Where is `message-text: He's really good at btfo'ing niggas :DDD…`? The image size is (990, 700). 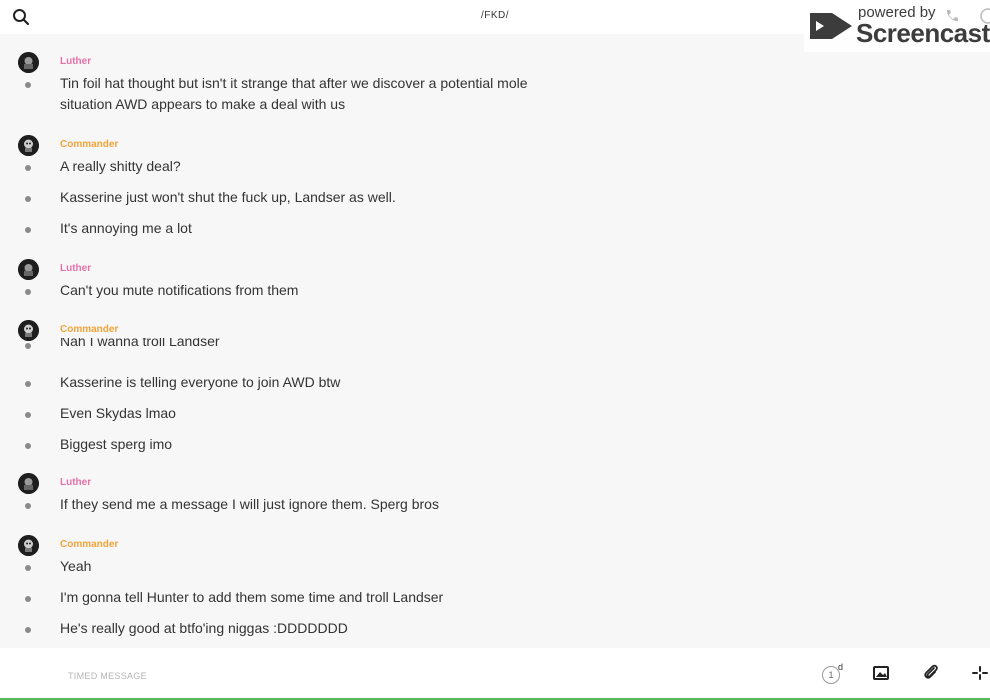 message-text: He's really good at btfo'ing niggas :DDD… is located at coordinates (204, 628).